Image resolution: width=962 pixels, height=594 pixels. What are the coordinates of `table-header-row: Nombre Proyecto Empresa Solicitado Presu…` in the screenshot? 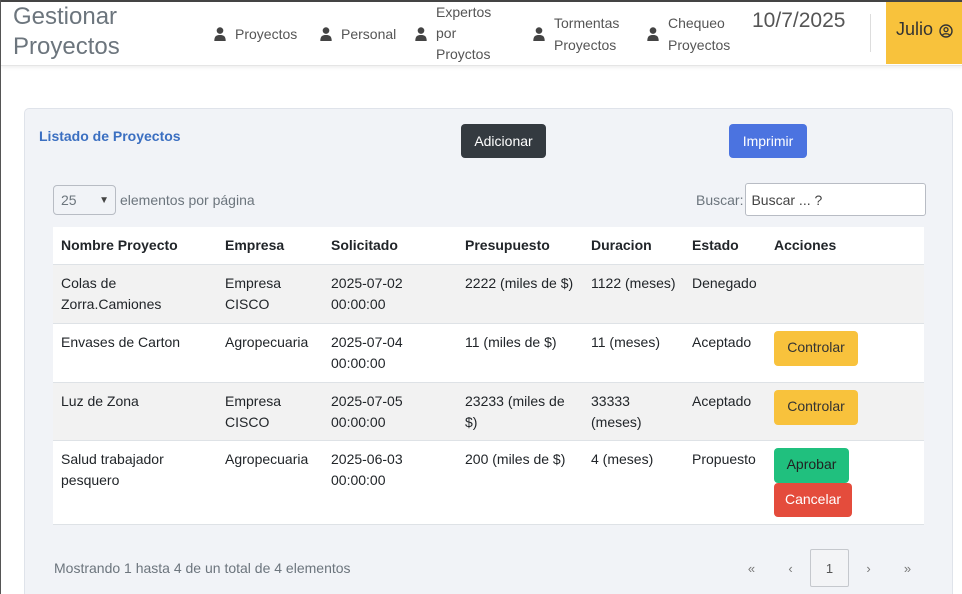 It's located at (488, 246).